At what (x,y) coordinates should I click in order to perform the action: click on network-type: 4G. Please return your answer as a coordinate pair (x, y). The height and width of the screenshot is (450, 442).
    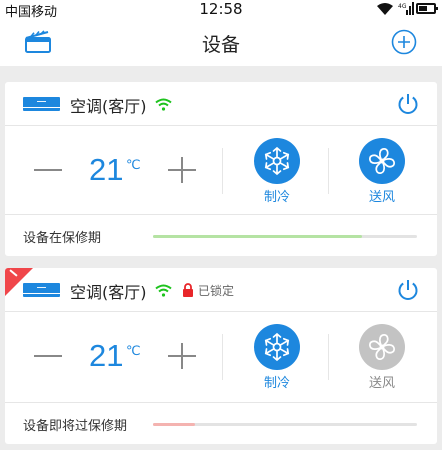
    Looking at the image, I should click on (402, 6).